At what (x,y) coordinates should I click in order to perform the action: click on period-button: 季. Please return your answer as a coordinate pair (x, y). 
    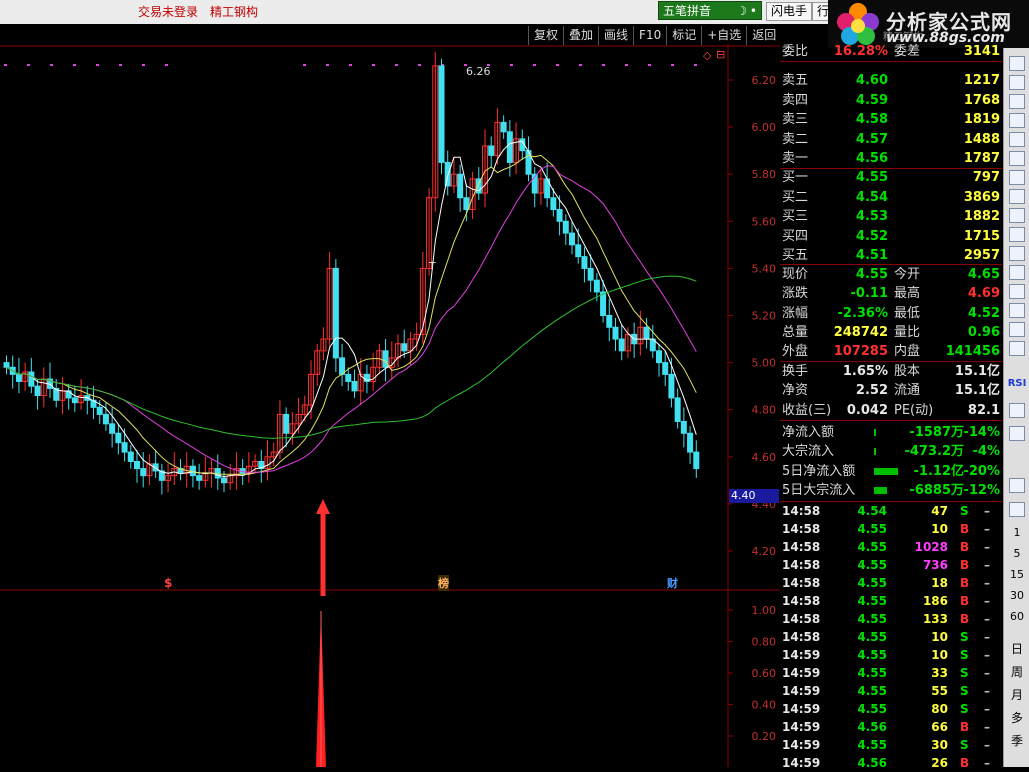
    Looking at the image, I should click on (1016, 740).